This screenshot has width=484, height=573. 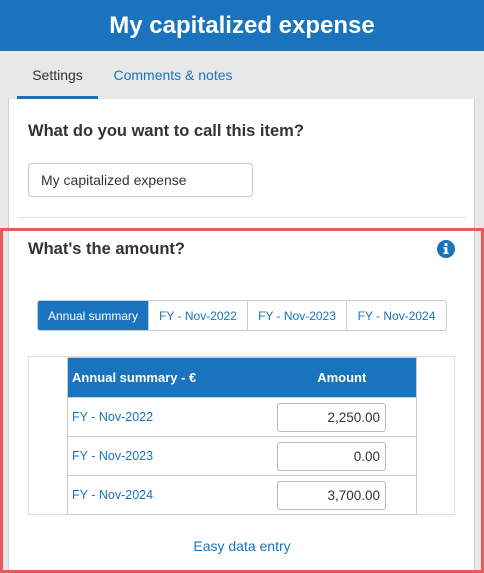 What do you see at coordinates (140, 180) in the screenshot?
I see `item-name-input` at bounding box center [140, 180].